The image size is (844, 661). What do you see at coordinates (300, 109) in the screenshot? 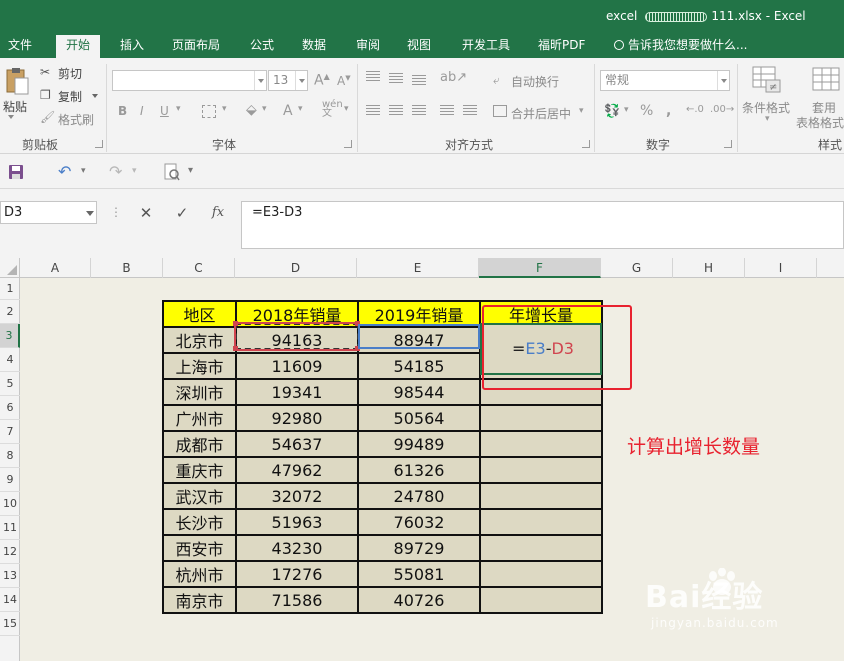
I see `font-color-dropdown-icon: ▾` at bounding box center [300, 109].